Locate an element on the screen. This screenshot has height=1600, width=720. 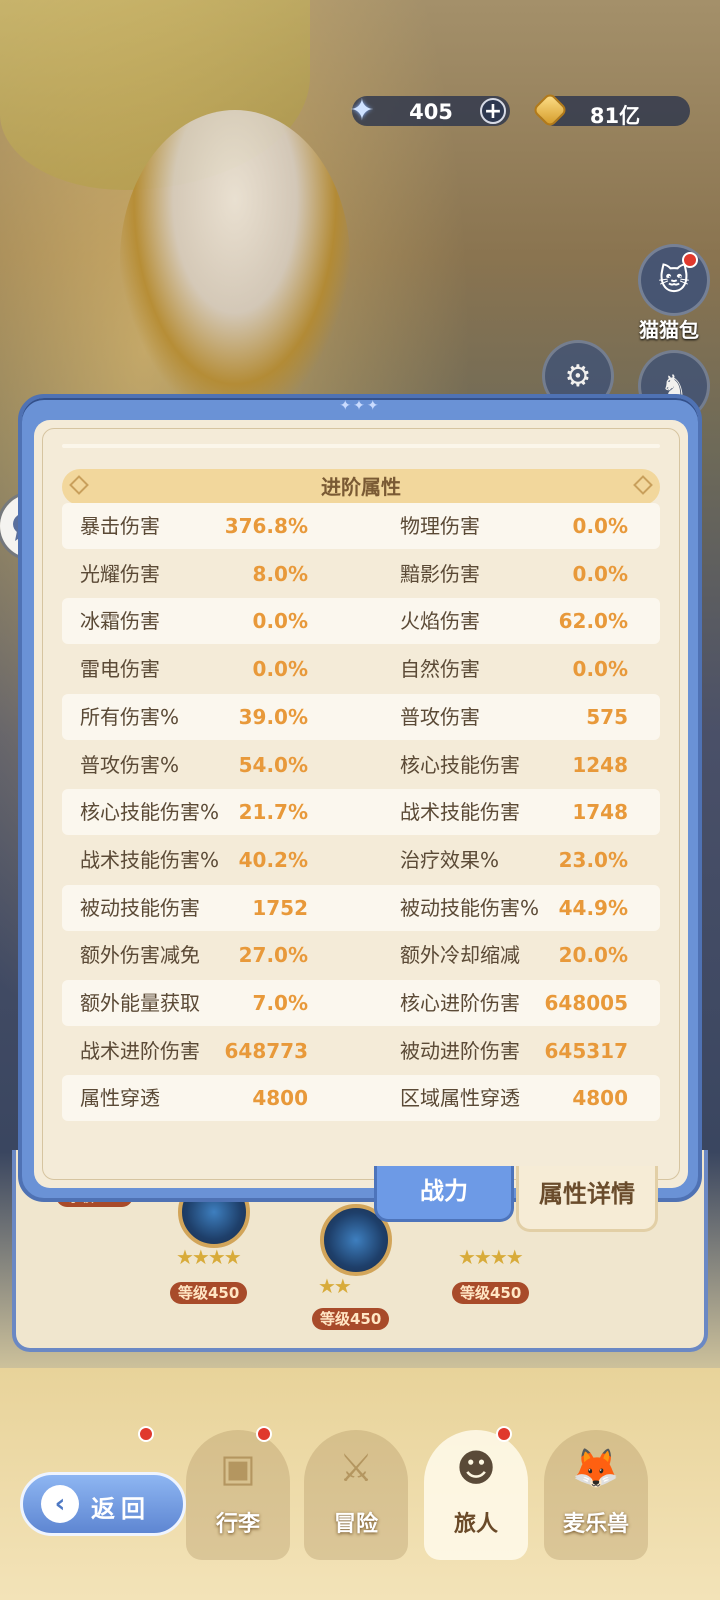
cat-bag-button: 🐱 is located at coordinates (674, 280).